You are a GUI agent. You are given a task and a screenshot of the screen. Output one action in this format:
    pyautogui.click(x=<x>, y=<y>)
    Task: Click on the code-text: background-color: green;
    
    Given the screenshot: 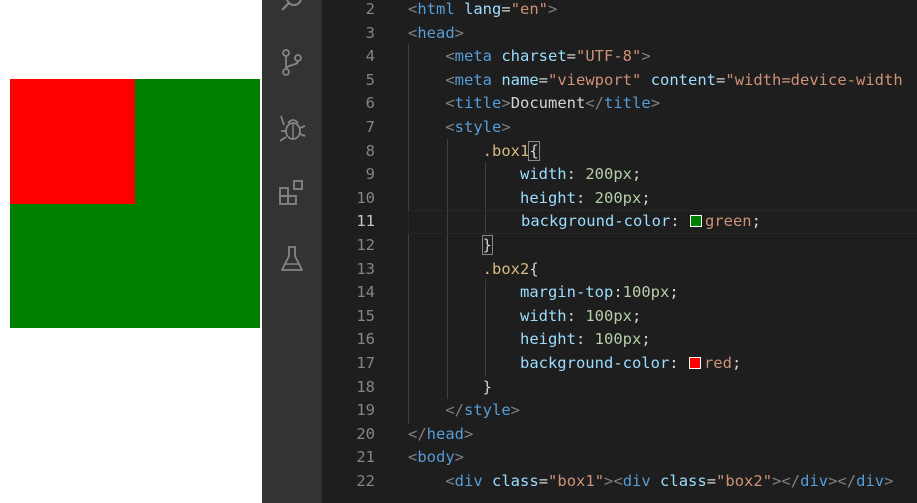 What is the action you would take?
    pyautogui.click(x=585, y=221)
    